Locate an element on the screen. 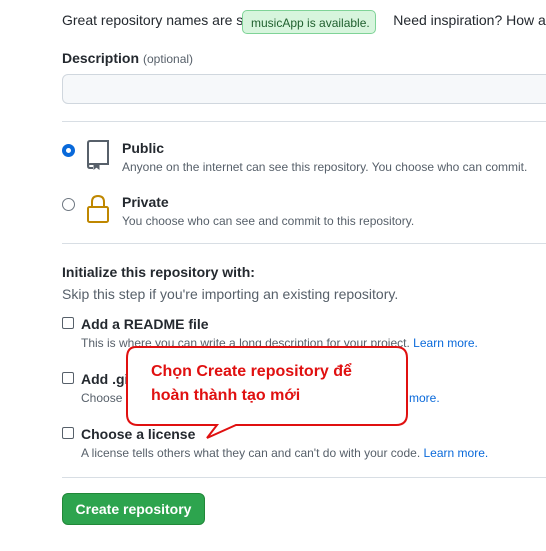  readme-title: Add a README file is located at coordinates (145, 324).